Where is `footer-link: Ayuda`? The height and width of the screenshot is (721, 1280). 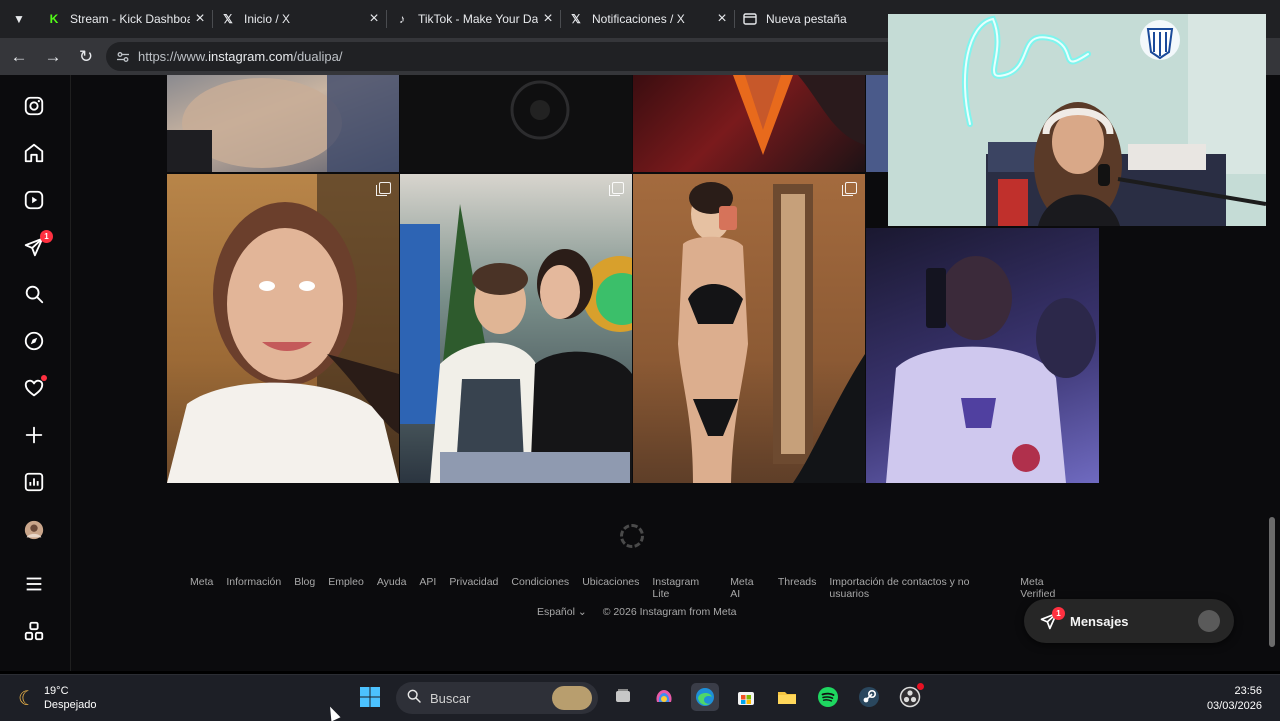 footer-link: Ayuda is located at coordinates (392, 588).